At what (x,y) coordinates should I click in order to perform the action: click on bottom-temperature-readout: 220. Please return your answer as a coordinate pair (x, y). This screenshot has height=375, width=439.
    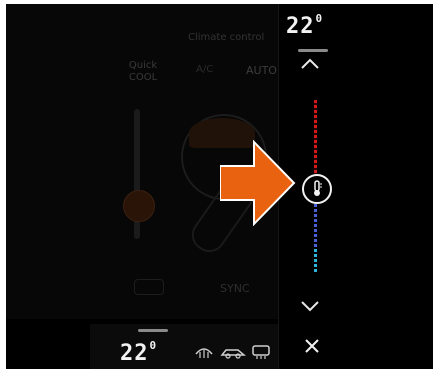
    Looking at the image, I should click on (139, 352).